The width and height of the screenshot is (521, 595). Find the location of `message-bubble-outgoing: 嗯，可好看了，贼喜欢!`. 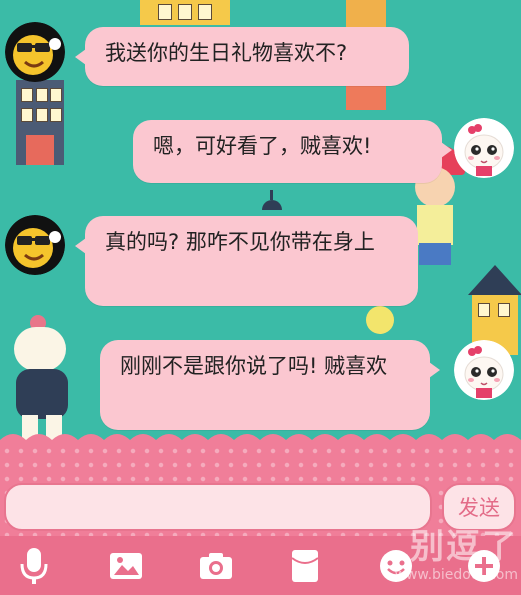

message-bubble-outgoing: 嗯，可好看了，贼喜欢! is located at coordinates (292, 151).